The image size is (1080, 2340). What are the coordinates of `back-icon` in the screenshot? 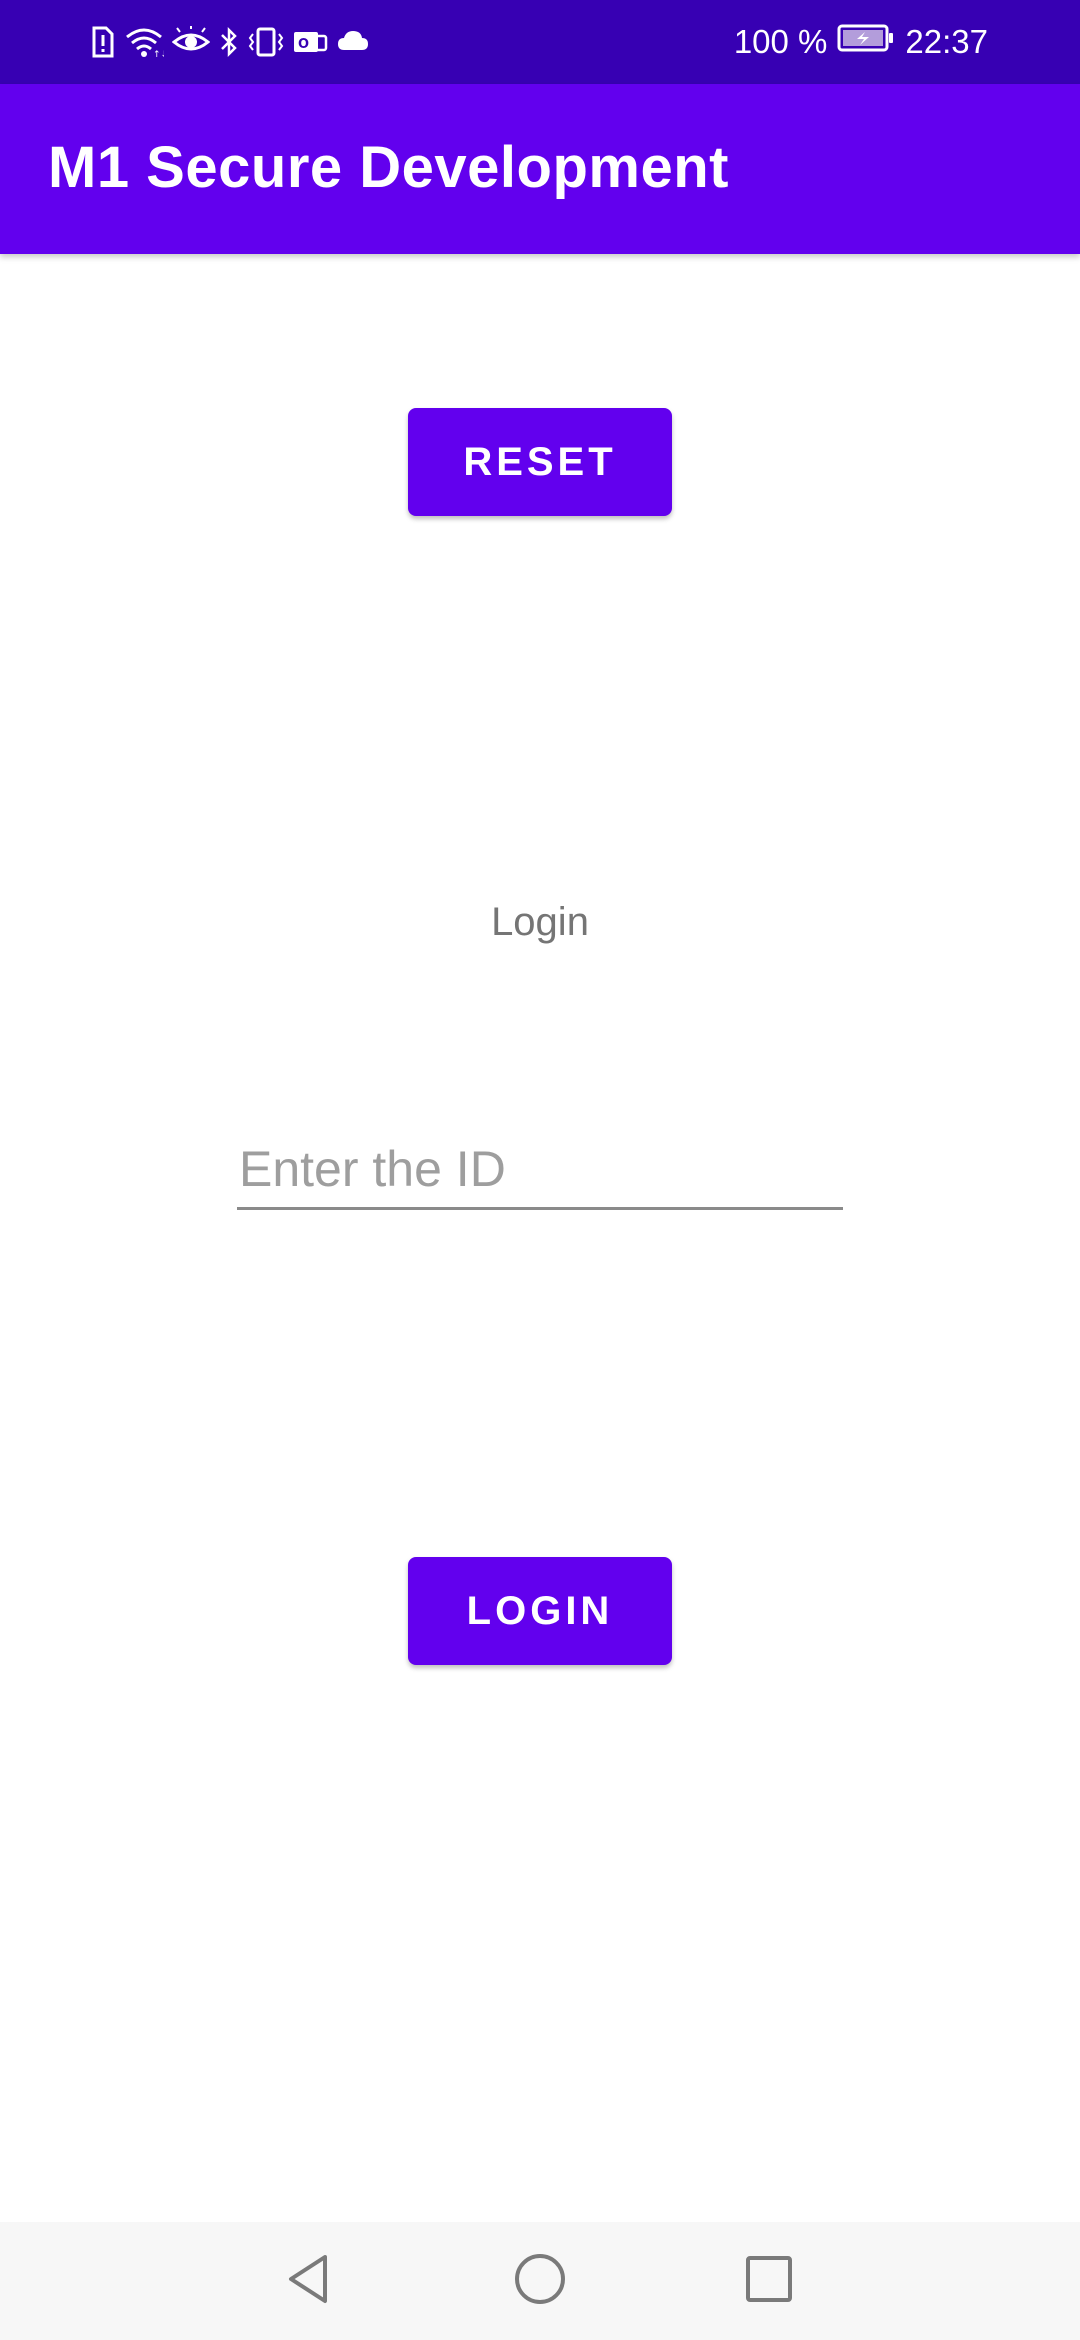 It's located at (309, 2281).